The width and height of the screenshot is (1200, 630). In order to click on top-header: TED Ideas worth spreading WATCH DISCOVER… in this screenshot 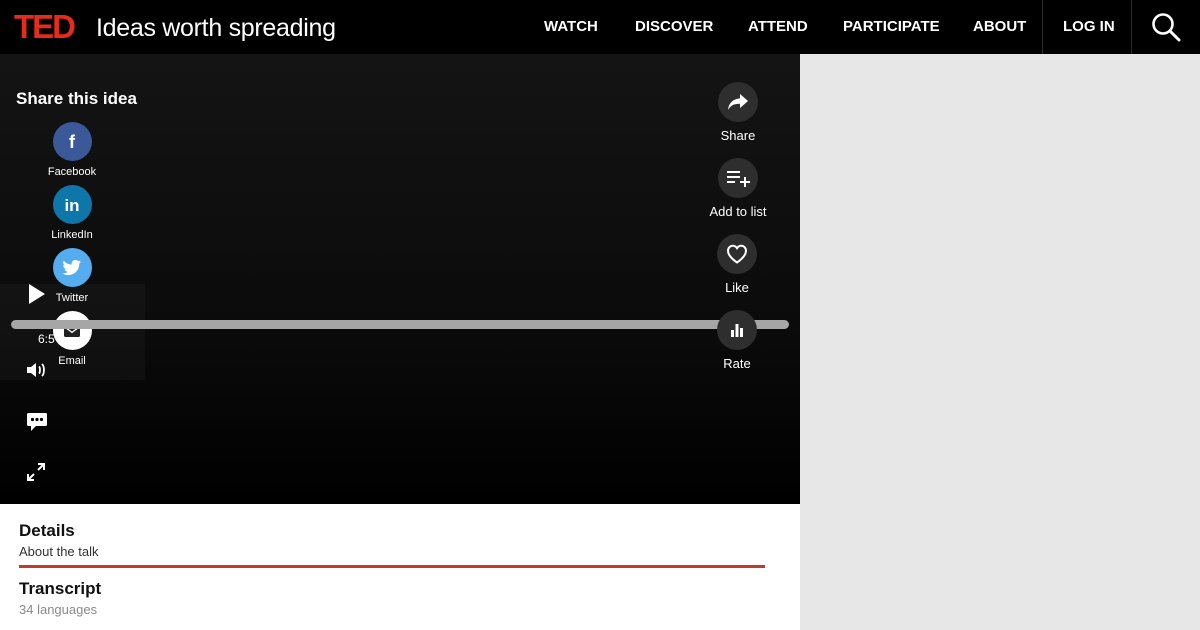, I will do `click(600, 27)`.